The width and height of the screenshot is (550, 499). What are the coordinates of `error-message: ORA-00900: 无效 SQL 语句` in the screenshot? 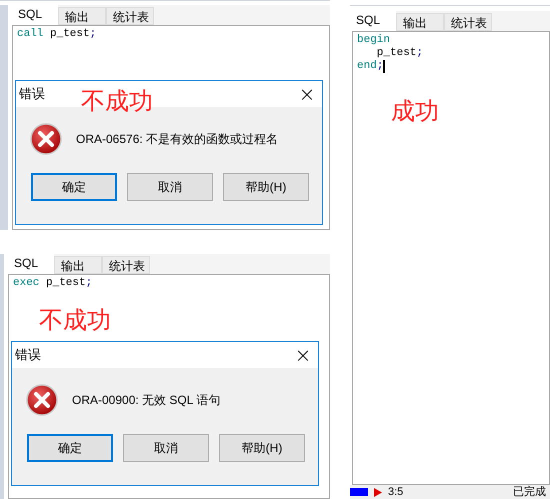 It's located at (146, 400).